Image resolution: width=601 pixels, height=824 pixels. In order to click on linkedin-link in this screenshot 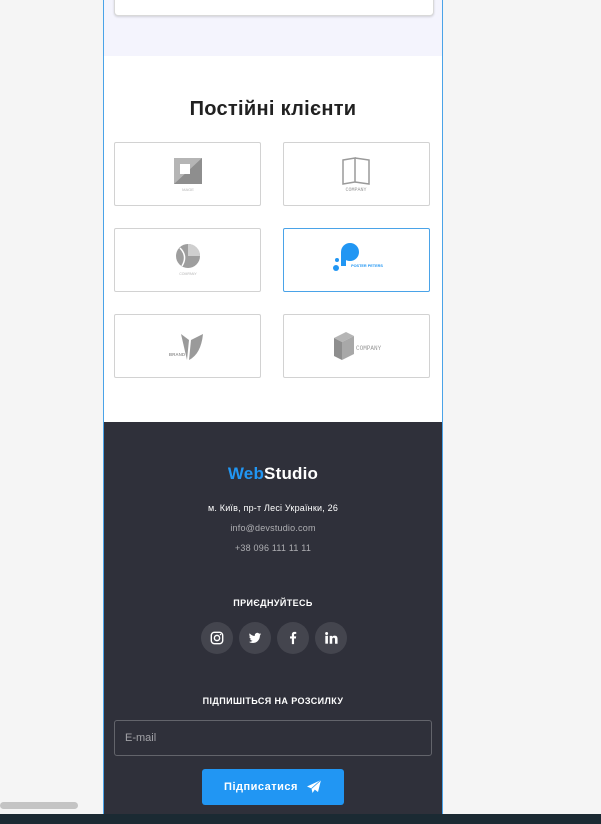, I will do `click(331, 638)`.